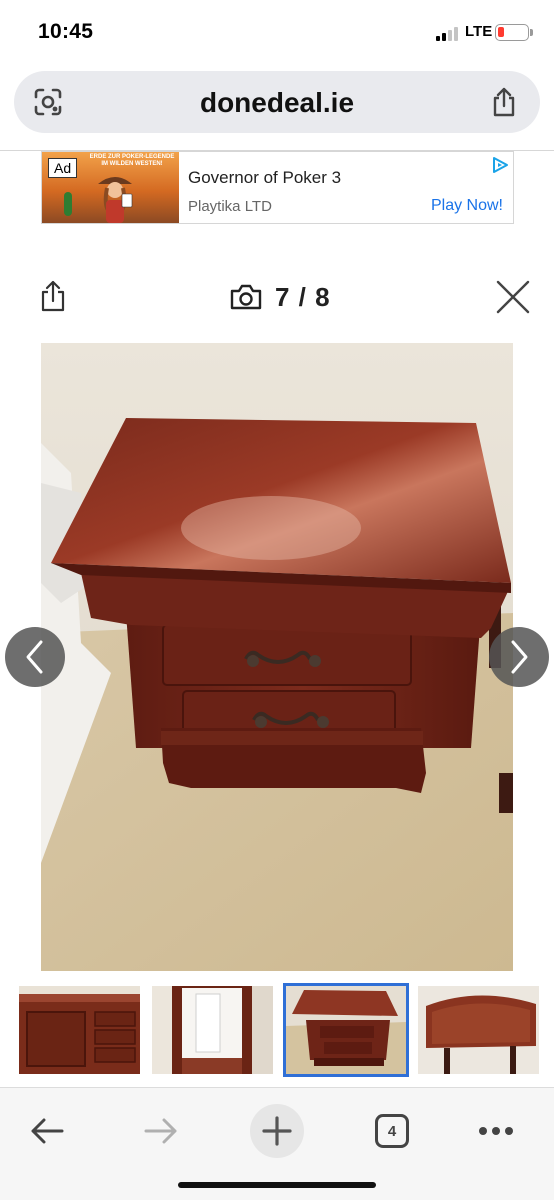 This screenshot has height=1200, width=554. Describe the element at coordinates (63, 168) in the screenshot. I see `ad-badge: Ad` at that location.